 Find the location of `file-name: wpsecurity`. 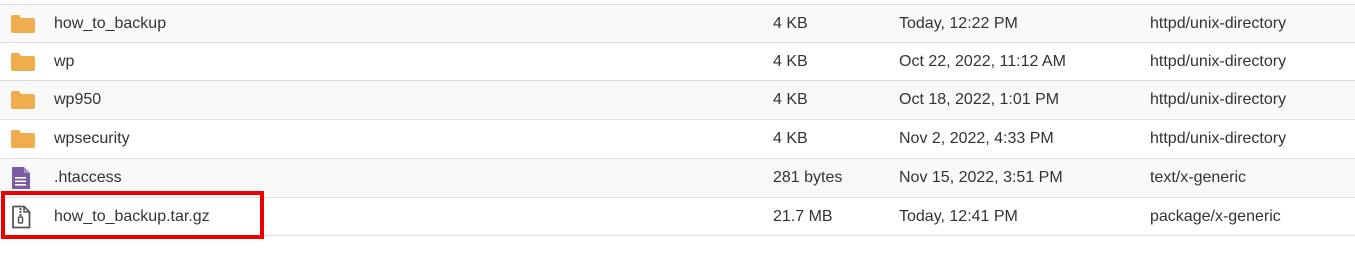

file-name: wpsecurity is located at coordinates (92, 138).